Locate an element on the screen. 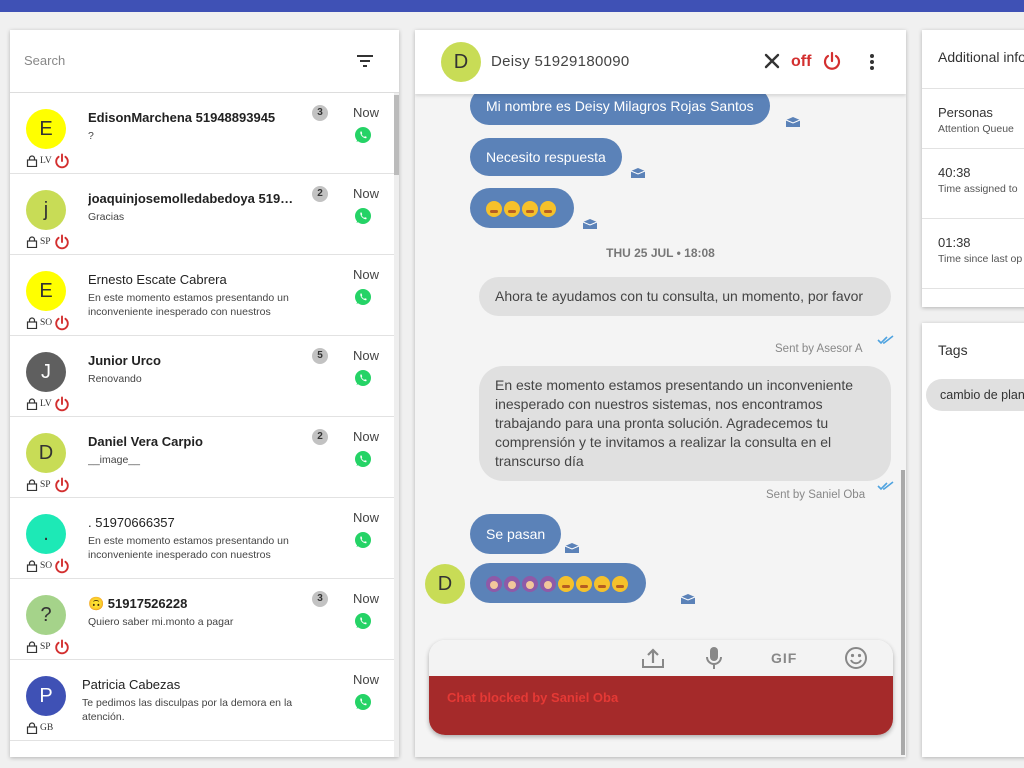 The image size is (1024, 768). info-row: 40:38 Time assigned to is located at coordinates (973, 183).